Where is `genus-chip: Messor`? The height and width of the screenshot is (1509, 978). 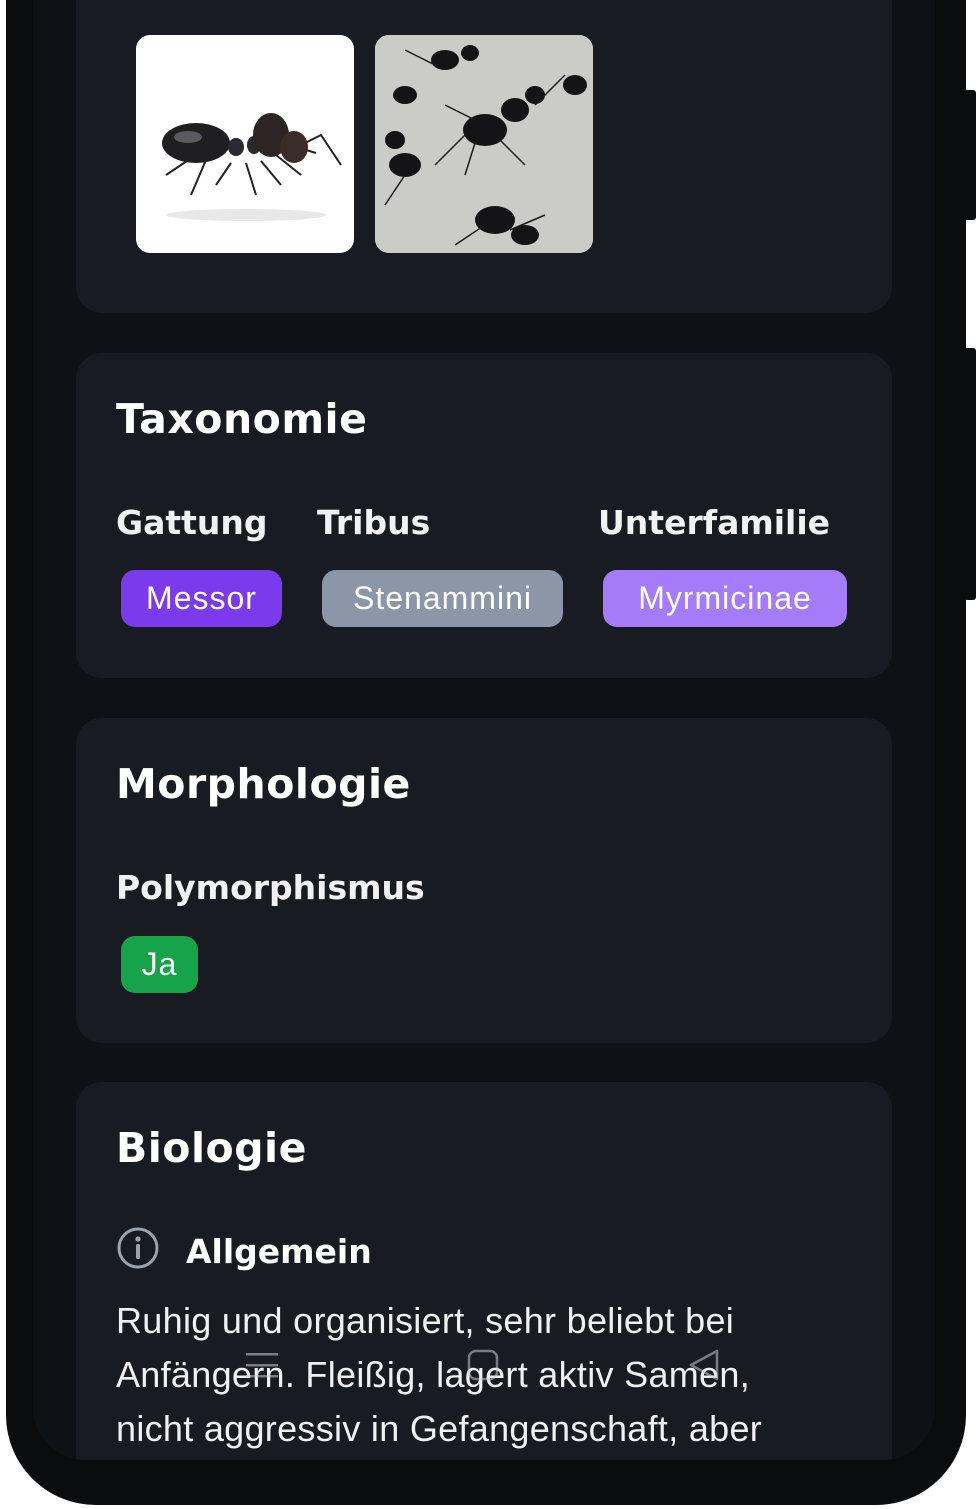
genus-chip: Messor is located at coordinates (201, 598).